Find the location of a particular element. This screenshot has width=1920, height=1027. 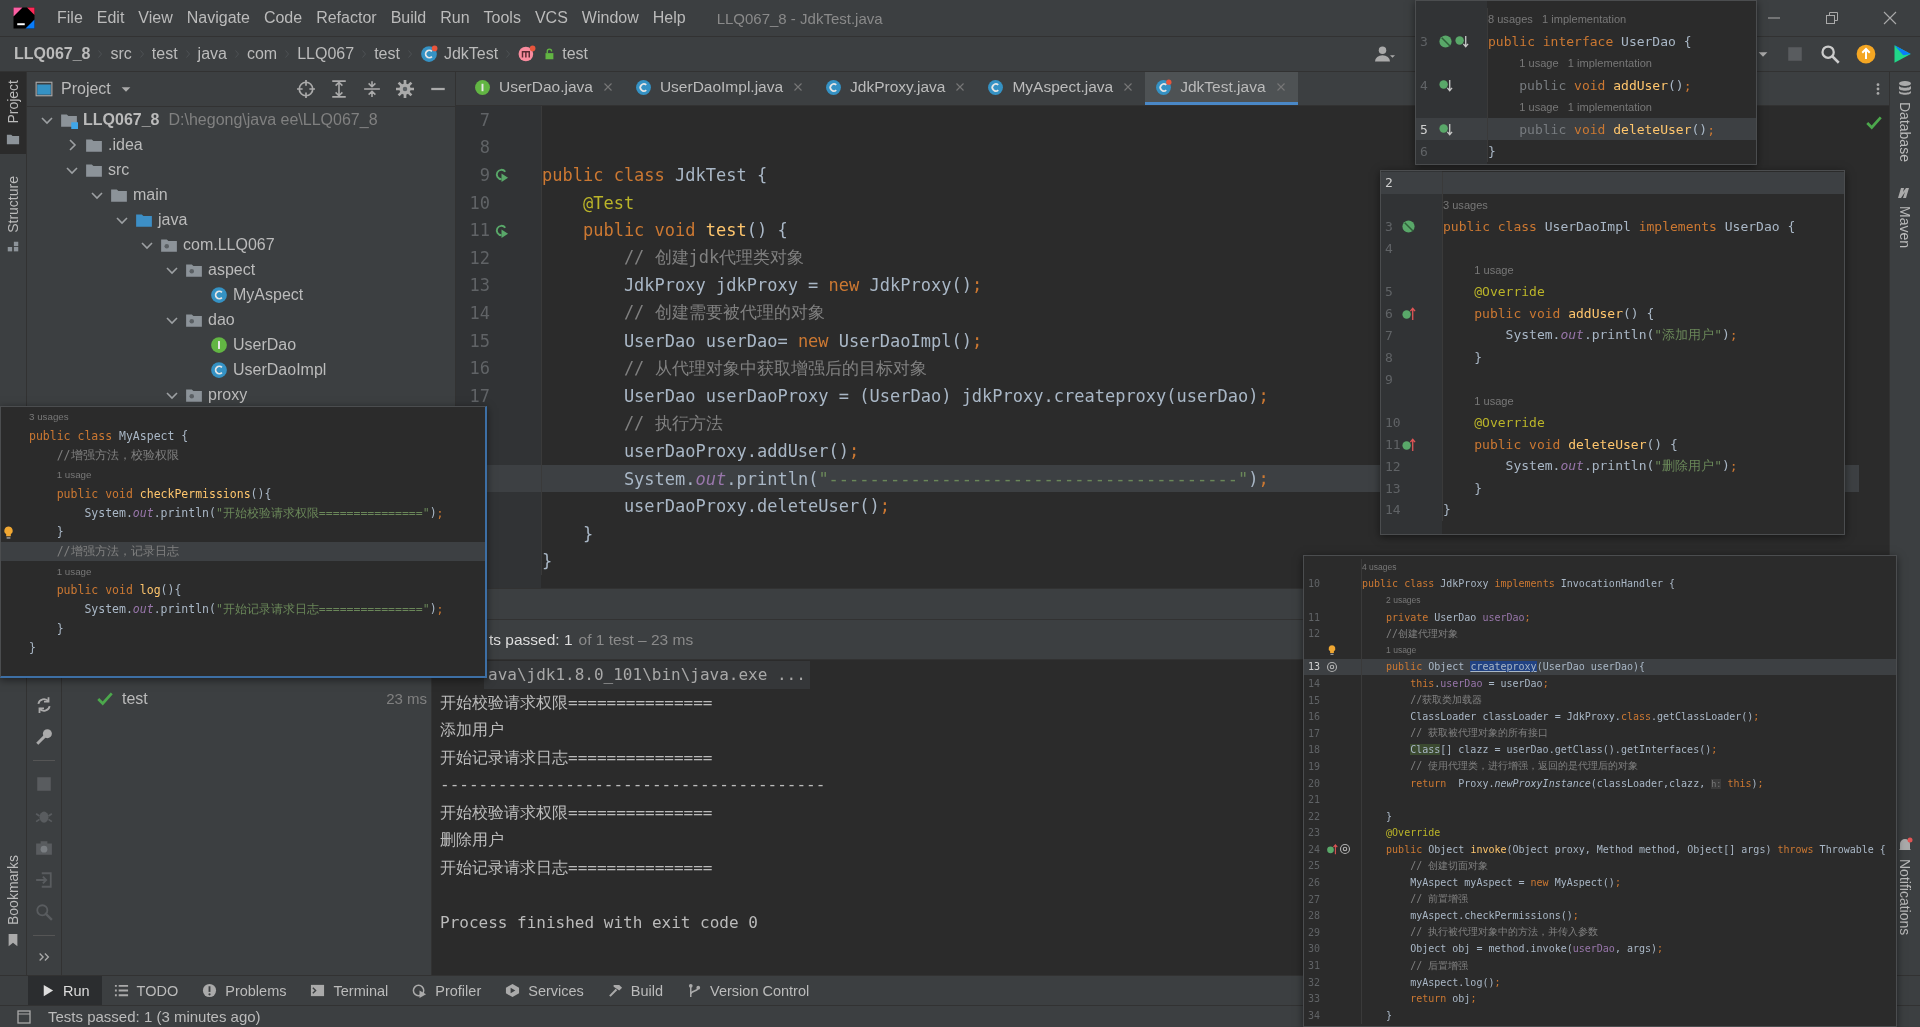

tool-window-tab: Notifications is located at coordinates (1905, 885).